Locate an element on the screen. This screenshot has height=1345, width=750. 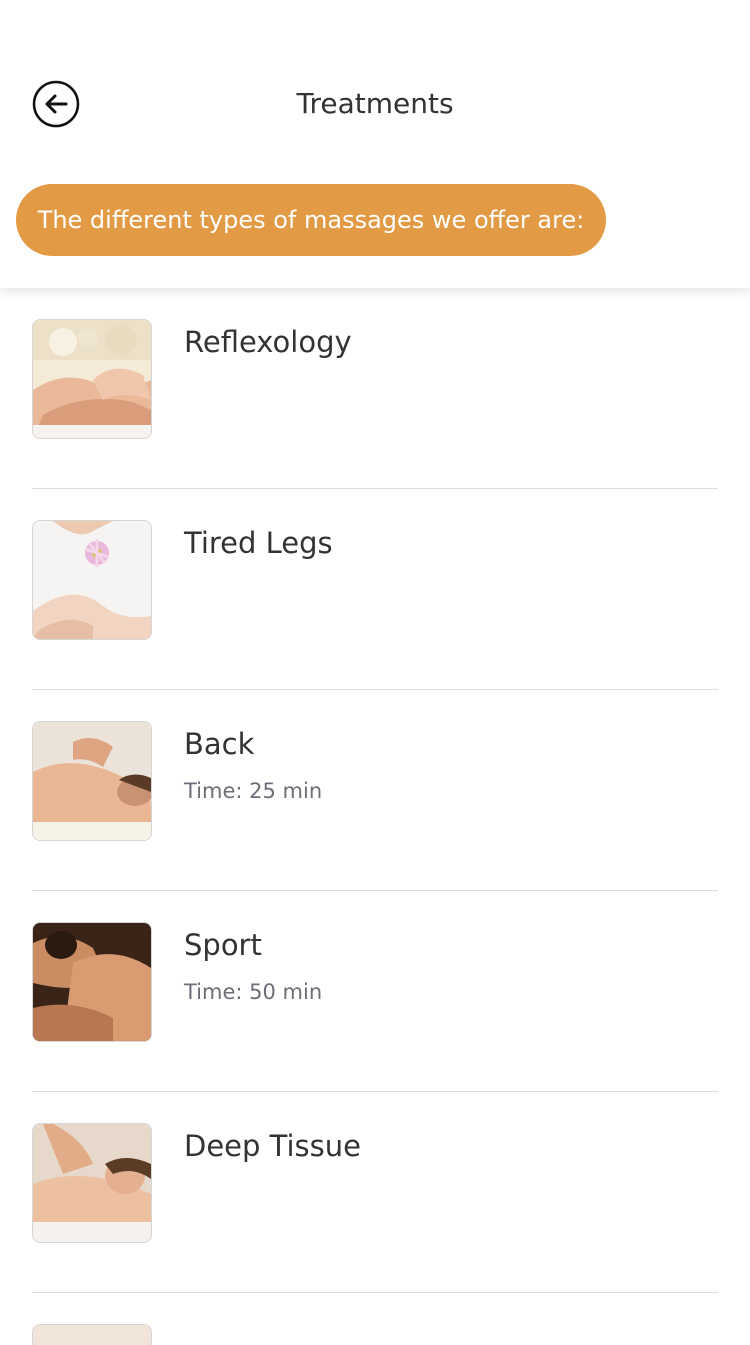
page-title: Treatments is located at coordinates (375, 103).